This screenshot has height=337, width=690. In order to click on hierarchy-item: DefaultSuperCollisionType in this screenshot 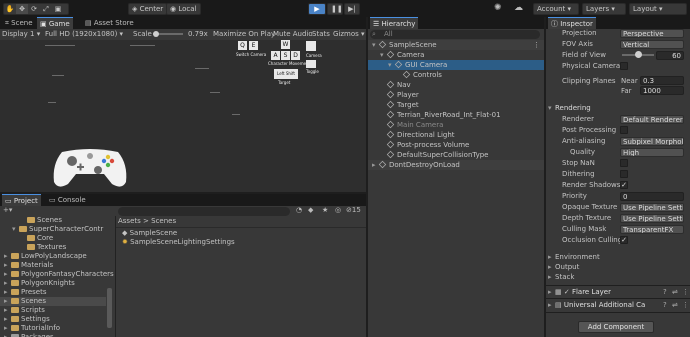, I will do `click(456, 155)`.